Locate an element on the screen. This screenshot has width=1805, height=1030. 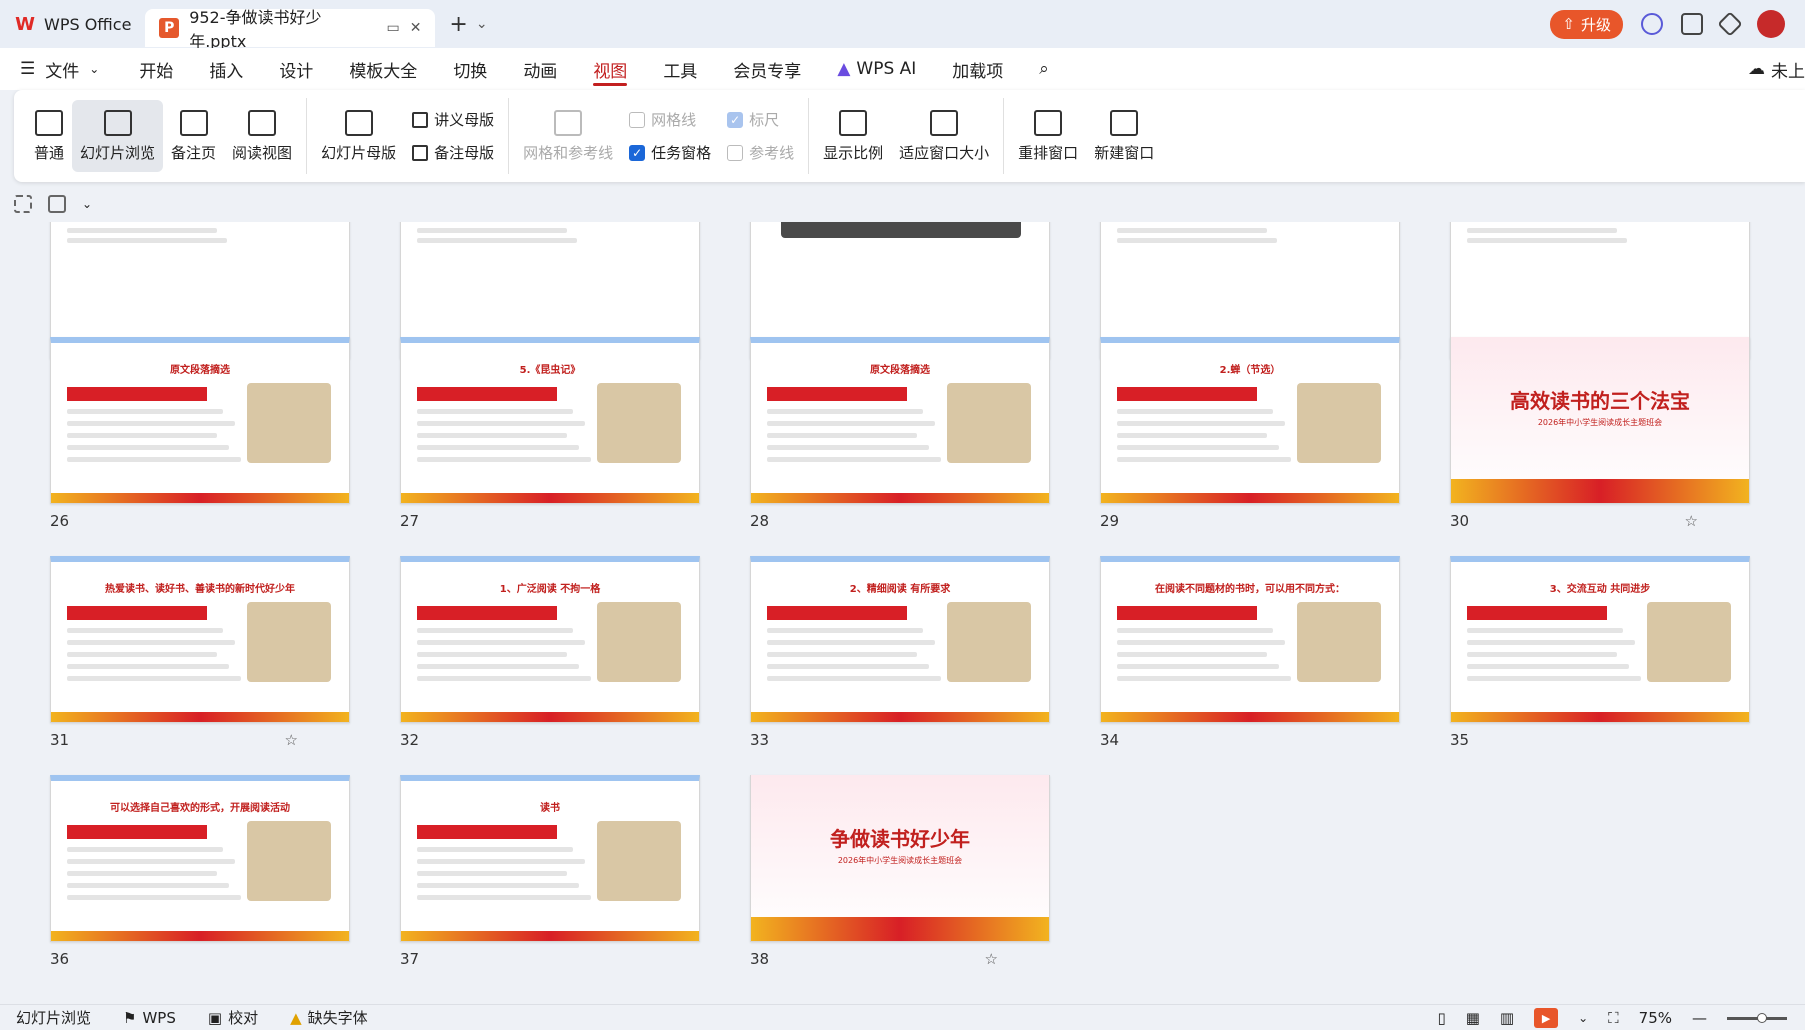
crop-icon is located at coordinates (23, 204).